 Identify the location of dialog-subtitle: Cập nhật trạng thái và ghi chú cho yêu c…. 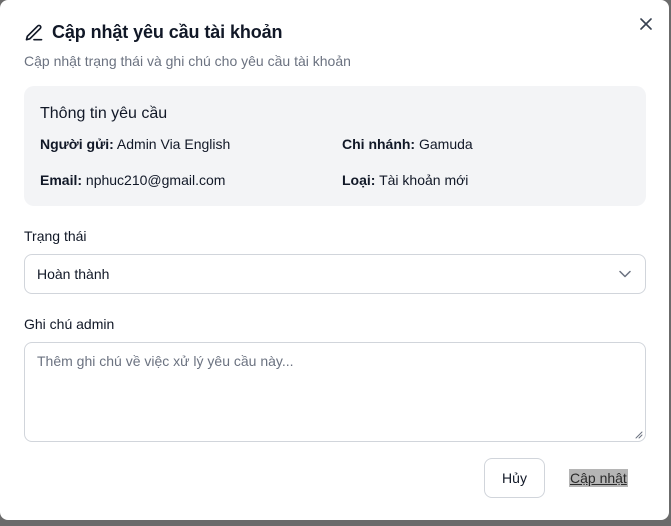
(187, 61).